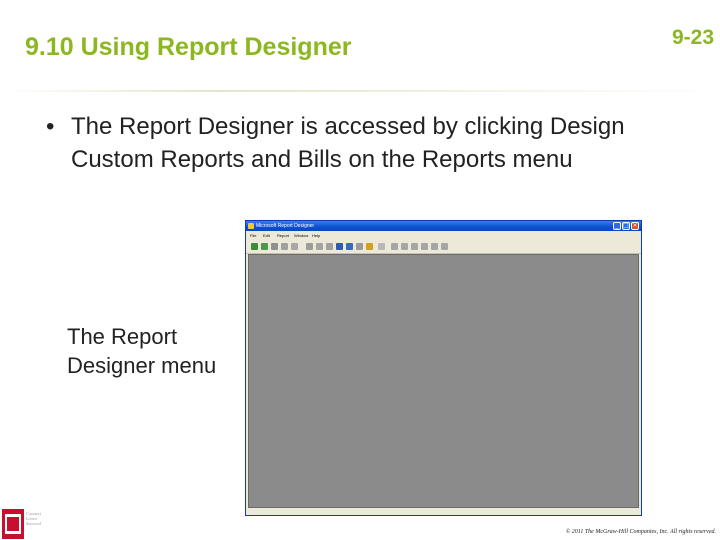  What do you see at coordinates (316, 235) in the screenshot?
I see `menu-help: Help` at bounding box center [316, 235].